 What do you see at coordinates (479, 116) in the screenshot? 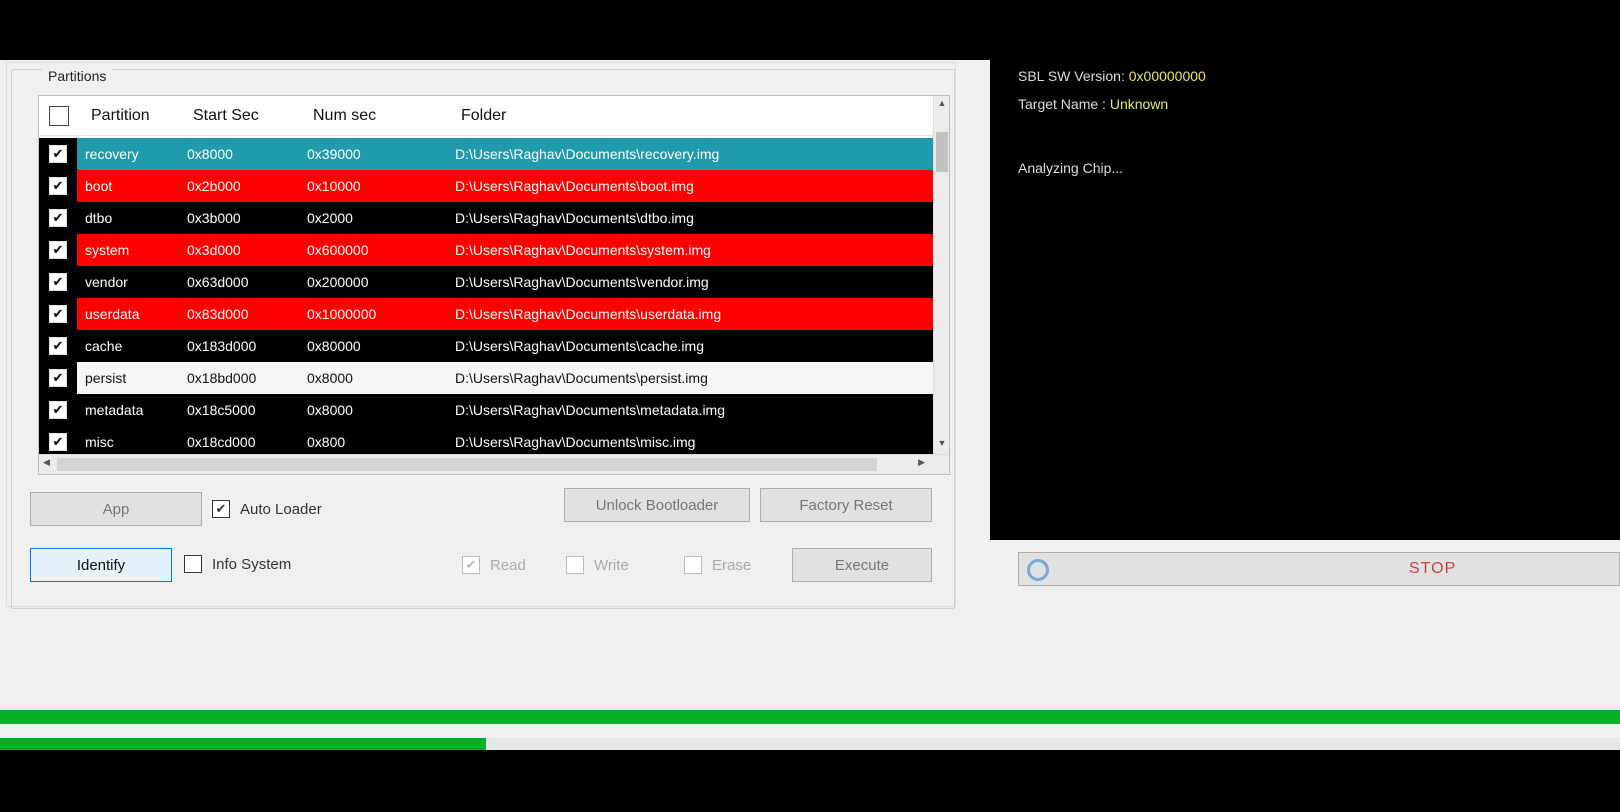
I see `column-header-folder: Folder` at bounding box center [479, 116].